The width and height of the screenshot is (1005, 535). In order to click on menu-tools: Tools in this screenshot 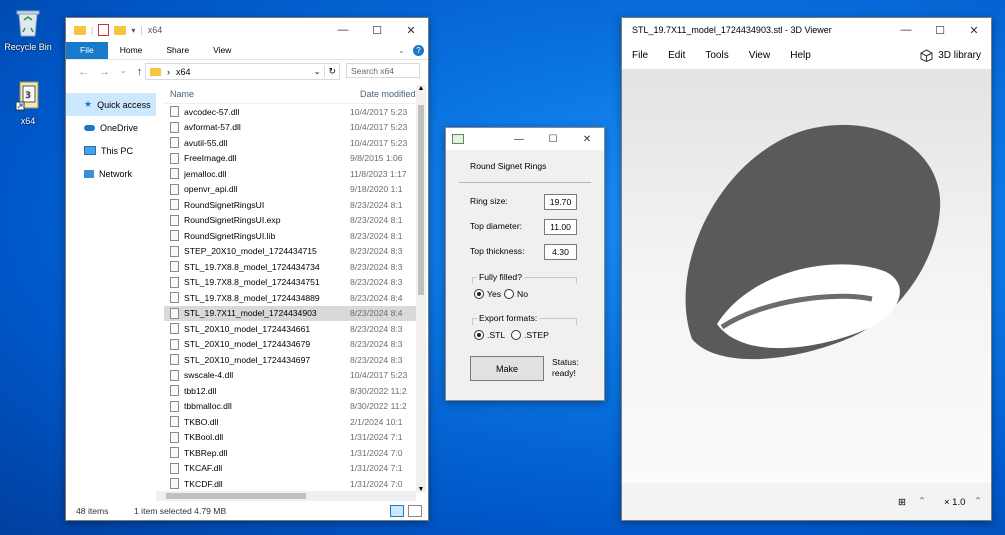, I will do `click(716, 55)`.